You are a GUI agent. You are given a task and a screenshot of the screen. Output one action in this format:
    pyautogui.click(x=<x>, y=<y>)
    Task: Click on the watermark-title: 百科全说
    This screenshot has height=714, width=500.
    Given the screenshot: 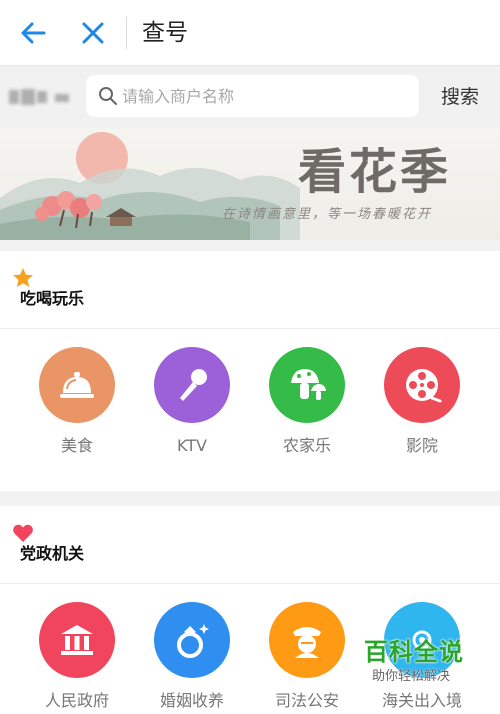 What is the action you would take?
    pyautogui.click(x=414, y=652)
    